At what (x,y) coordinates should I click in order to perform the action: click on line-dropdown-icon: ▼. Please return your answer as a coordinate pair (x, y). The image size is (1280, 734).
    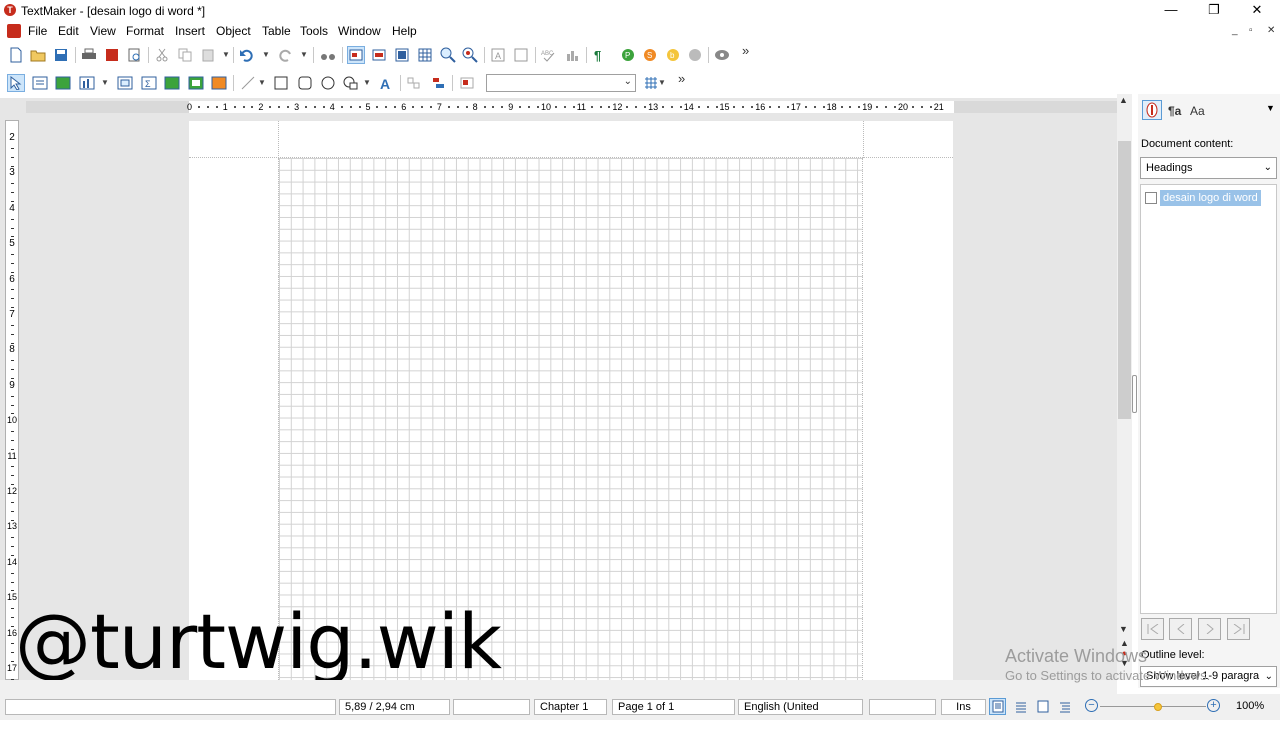
    Looking at the image, I should click on (262, 82).